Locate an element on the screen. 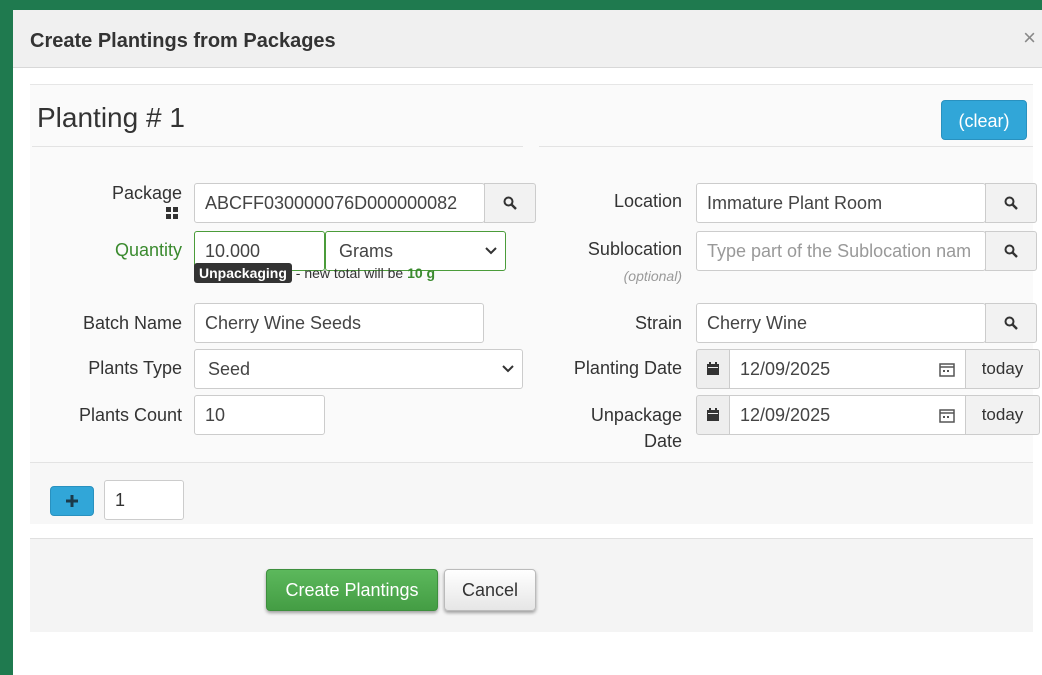  unpackaging-text: - new total will be is located at coordinates (349, 273).